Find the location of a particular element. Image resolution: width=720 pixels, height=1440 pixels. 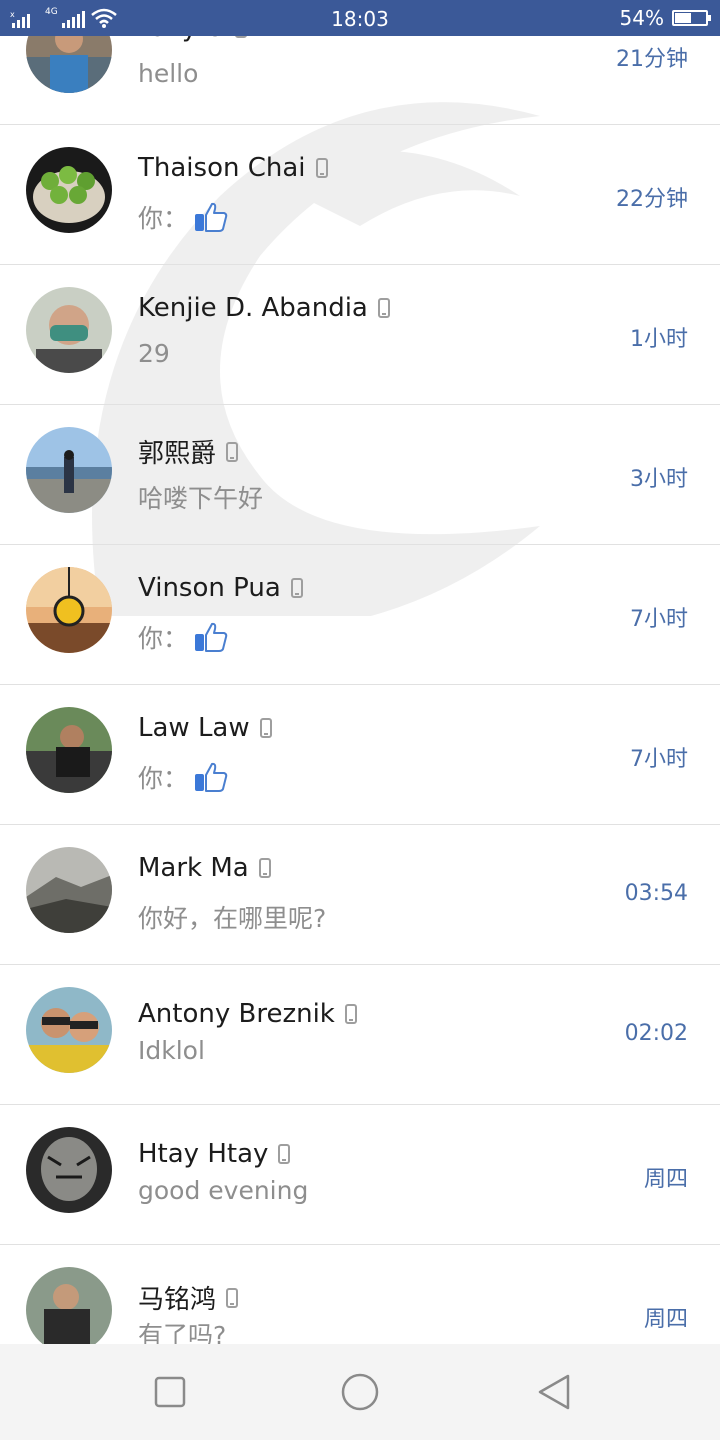

status-bar: x 4G 18:03 54% is located at coordinates (360, 18).